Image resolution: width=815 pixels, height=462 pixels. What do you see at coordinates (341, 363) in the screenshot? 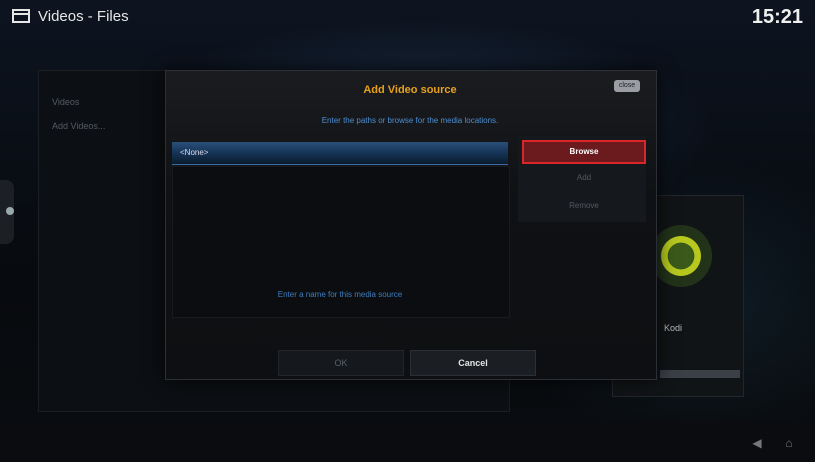
I see `ok-button: OK` at bounding box center [341, 363].